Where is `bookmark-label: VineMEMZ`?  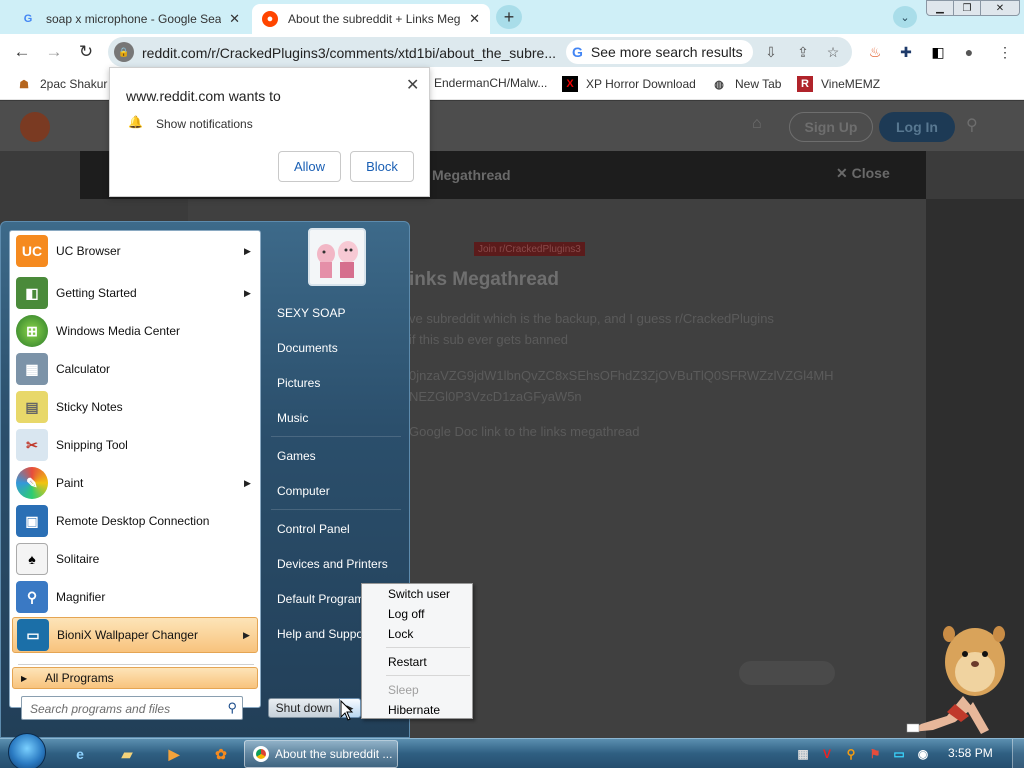
bookmark-label: VineMEMZ is located at coordinates (851, 84).